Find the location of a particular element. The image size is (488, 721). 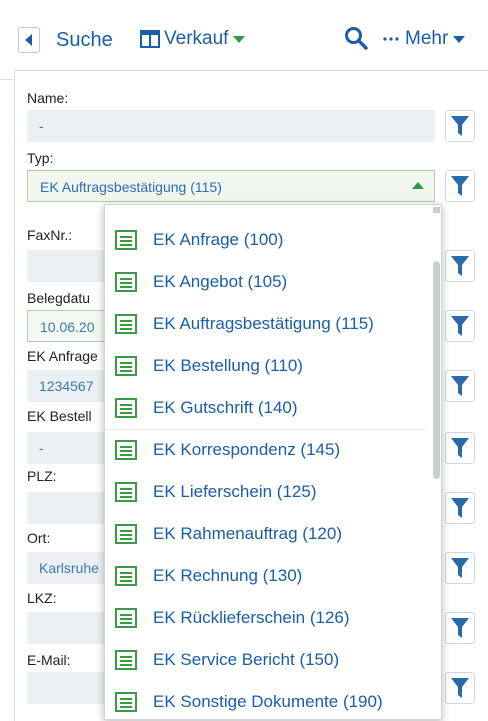

plz-label: PLZ: is located at coordinates (42, 476).